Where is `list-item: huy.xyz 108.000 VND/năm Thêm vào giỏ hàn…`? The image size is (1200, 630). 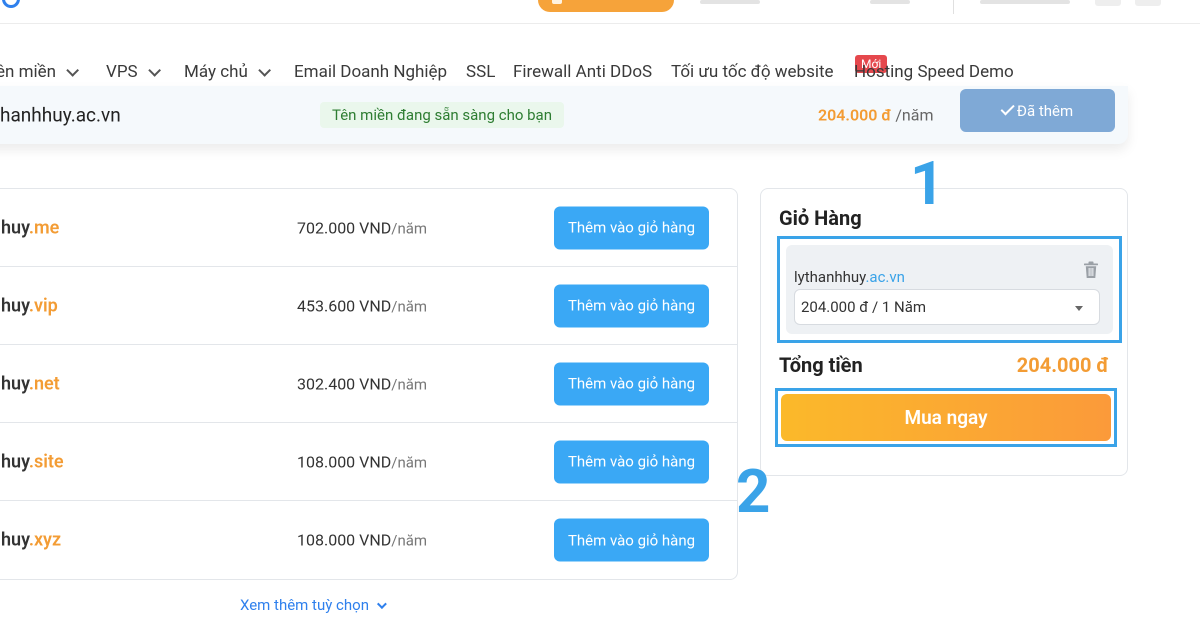 list-item: huy.xyz 108.000 VND/năm Thêm vào giỏ hàn… is located at coordinates (368, 540).